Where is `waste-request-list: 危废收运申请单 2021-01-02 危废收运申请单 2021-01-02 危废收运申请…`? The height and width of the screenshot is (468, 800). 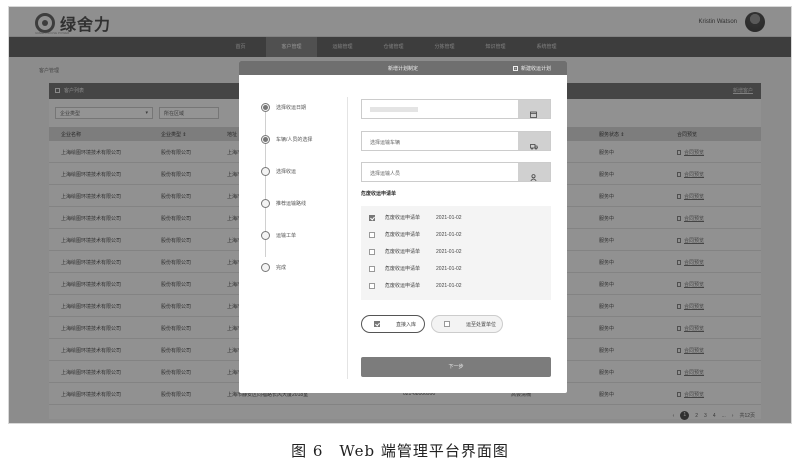
waste-request-list: 危废收运申请单 2021-01-02 危废收运申请单 2021-01-02 危废收运申请… is located at coordinates (456, 253).